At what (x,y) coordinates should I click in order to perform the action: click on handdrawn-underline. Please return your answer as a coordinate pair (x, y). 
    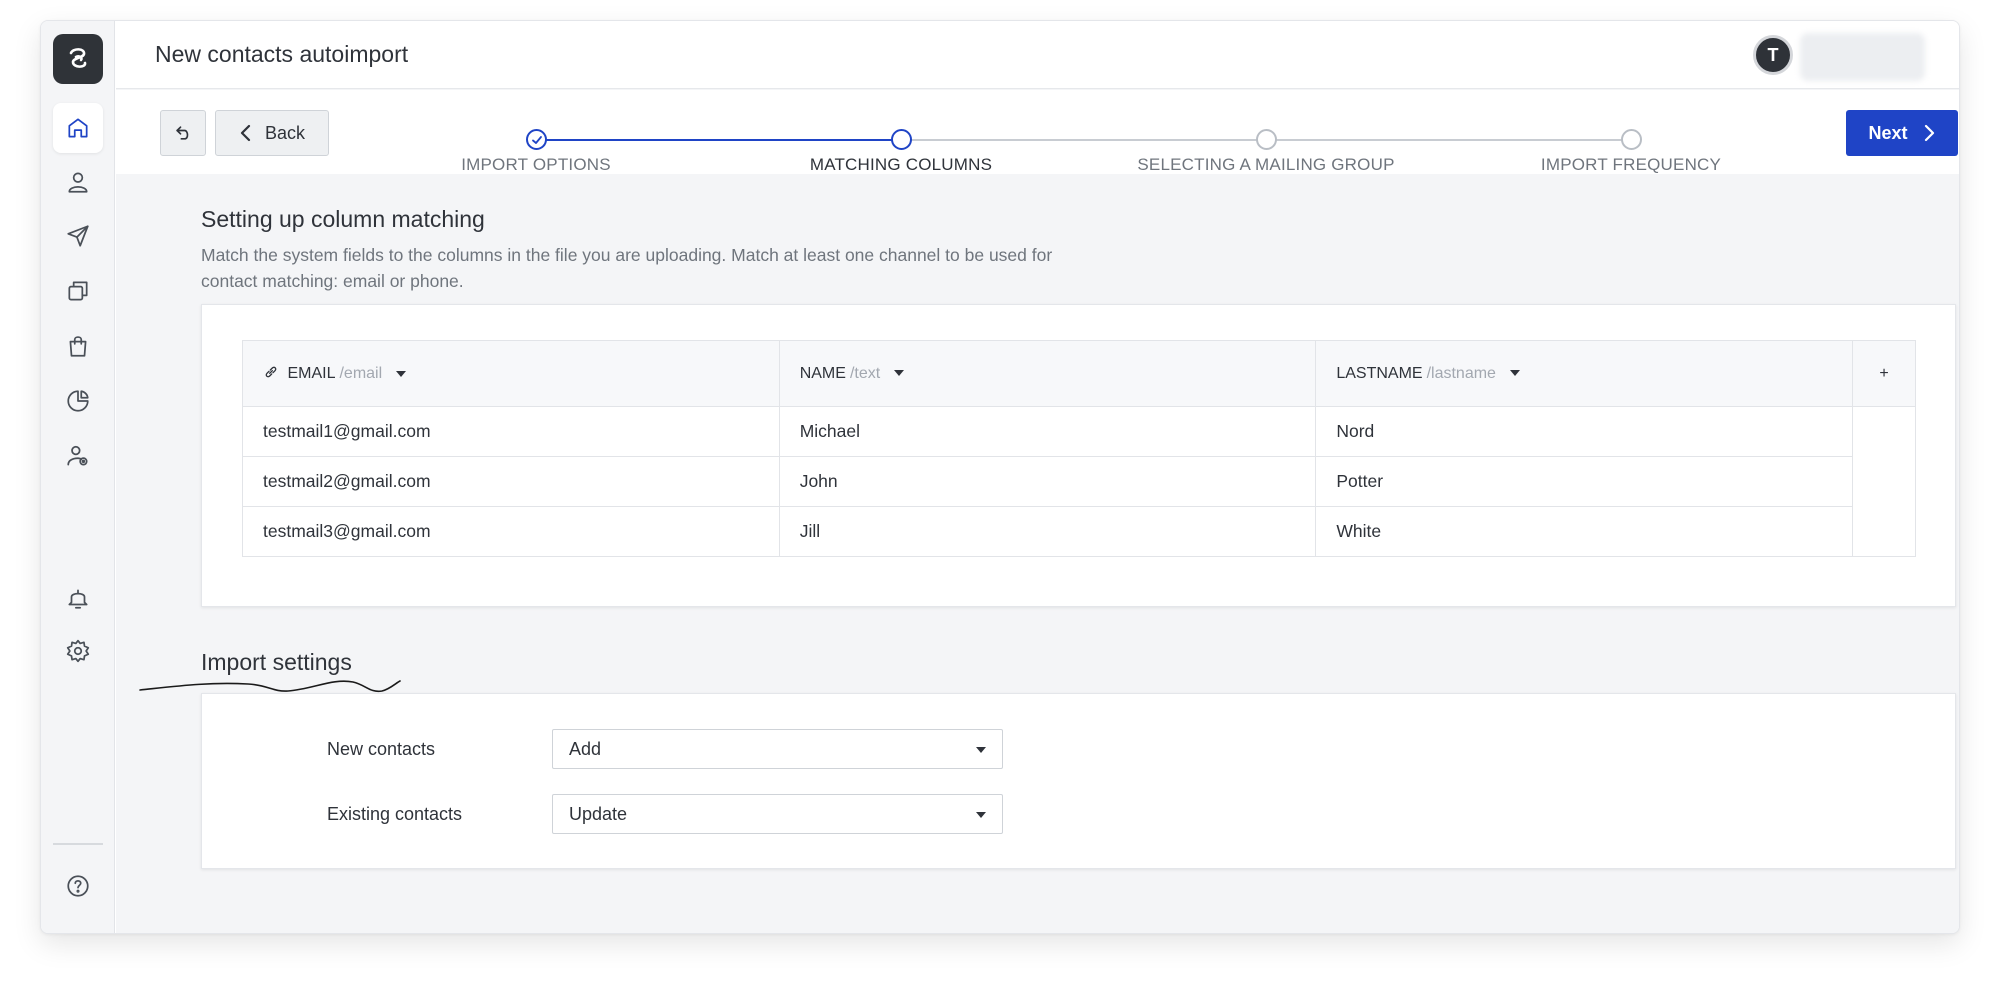
    Looking at the image, I should click on (270, 686).